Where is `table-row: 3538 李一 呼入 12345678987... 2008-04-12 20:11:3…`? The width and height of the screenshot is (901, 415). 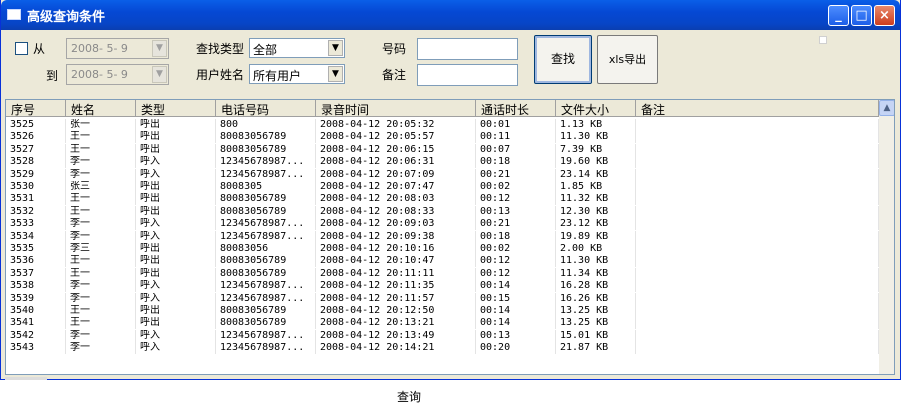 table-row: 3538 李一 呼入 12345678987... 2008-04-12 20:11:3… is located at coordinates (442, 286).